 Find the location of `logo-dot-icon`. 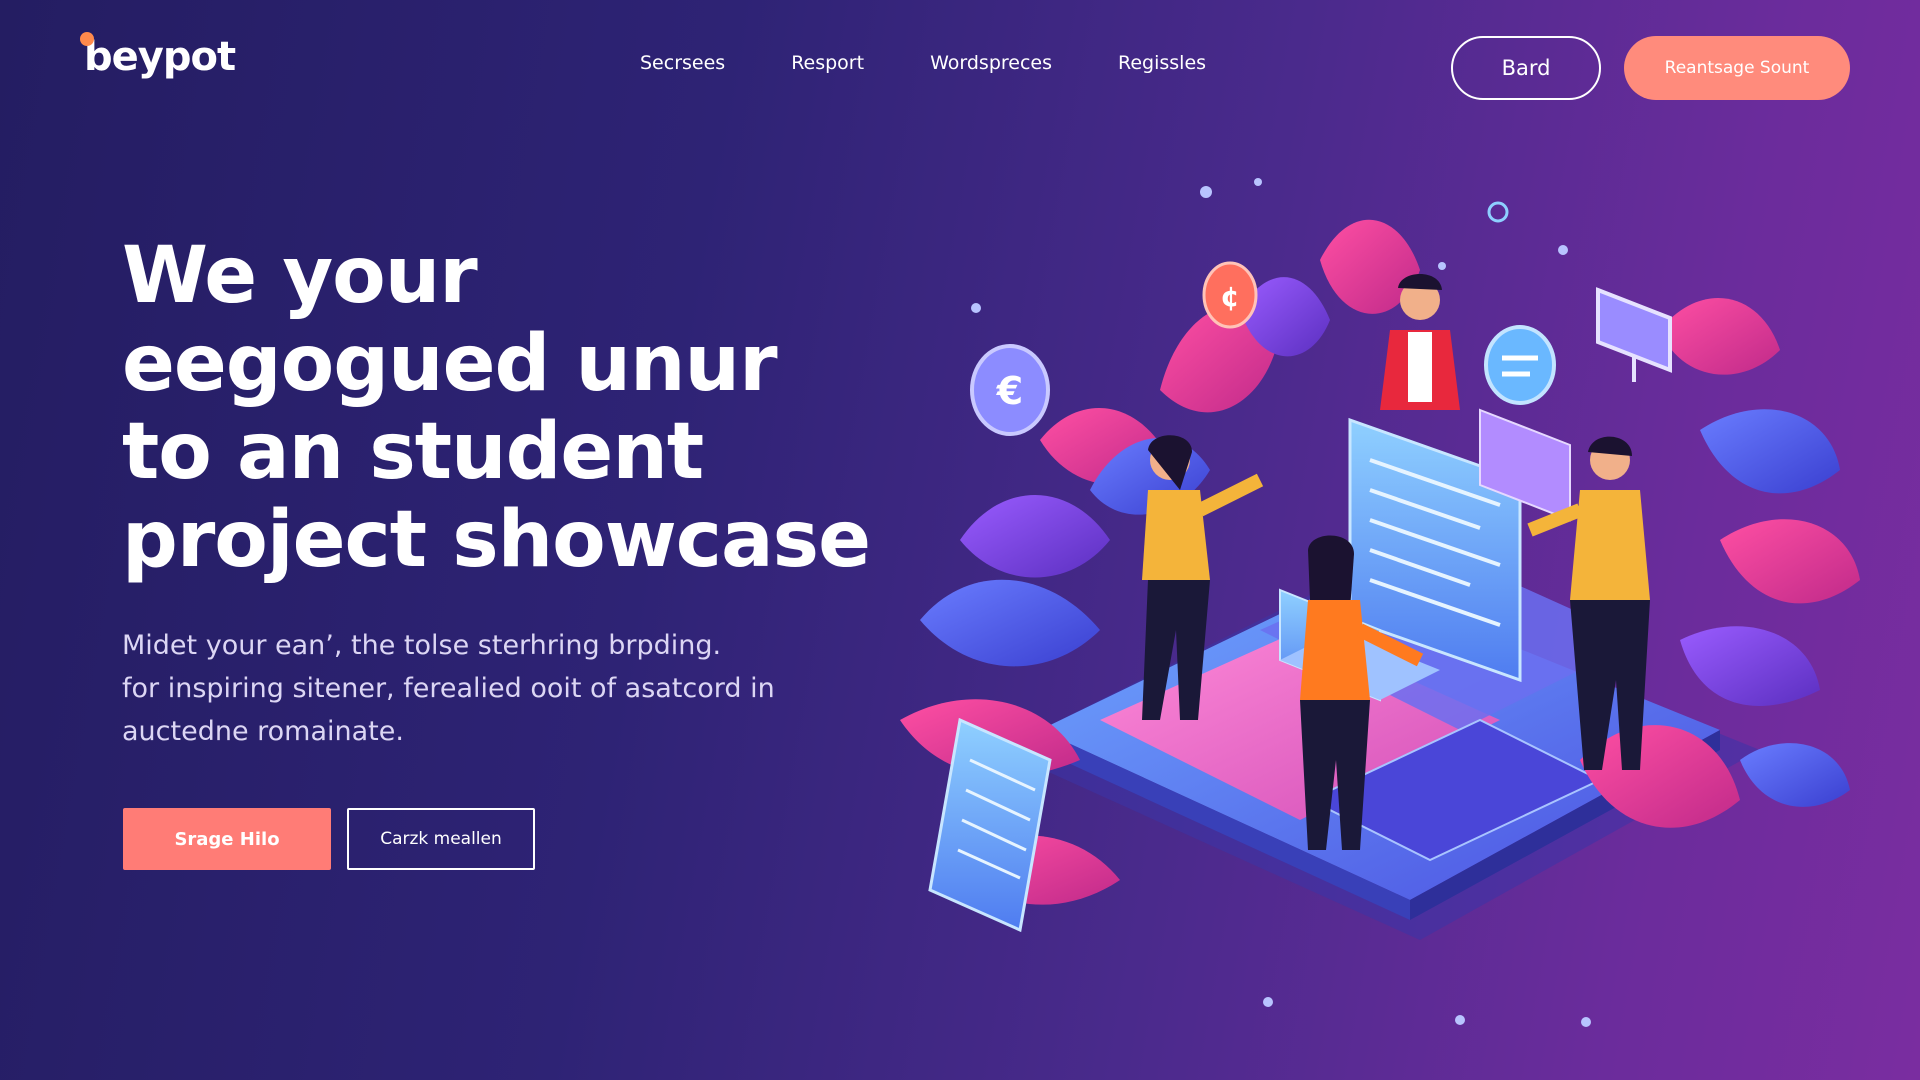

logo-dot-icon is located at coordinates (87, 39).